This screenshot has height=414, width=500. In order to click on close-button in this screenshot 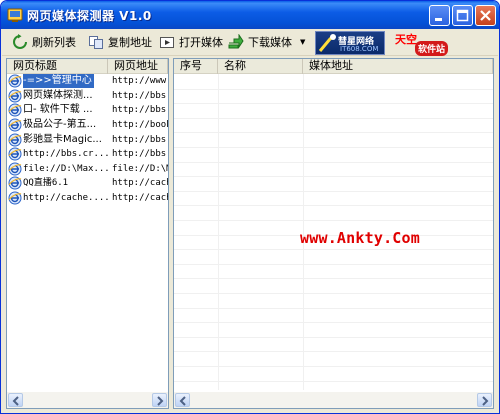, I will do `click(485, 15)`.